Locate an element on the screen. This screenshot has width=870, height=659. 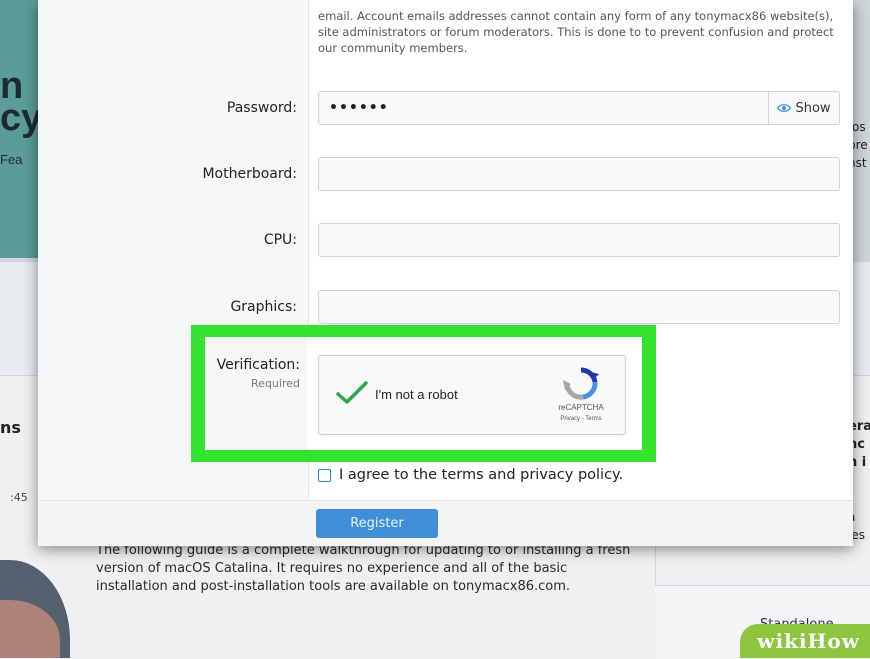
graphics-field is located at coordinates (579, 307).